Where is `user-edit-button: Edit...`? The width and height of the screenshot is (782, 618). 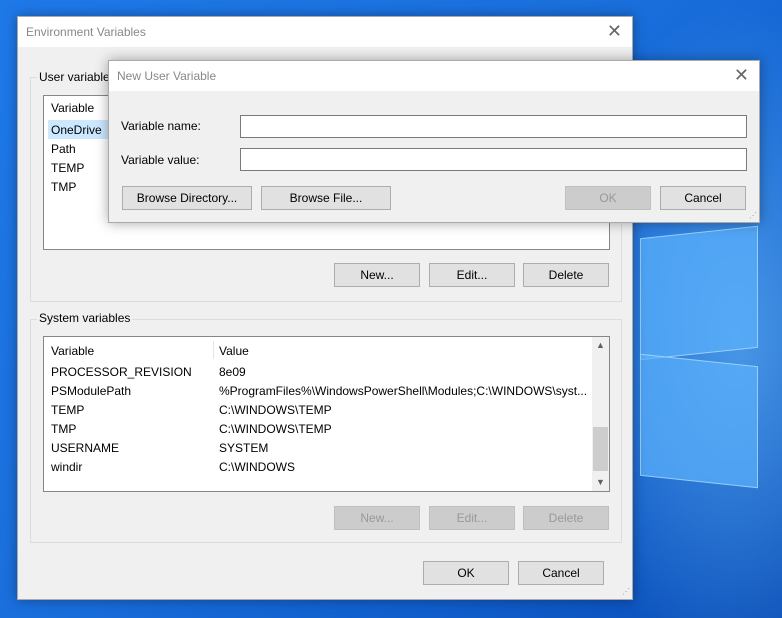 user-edit-button: Edit... is located at coordinates (472, 275).